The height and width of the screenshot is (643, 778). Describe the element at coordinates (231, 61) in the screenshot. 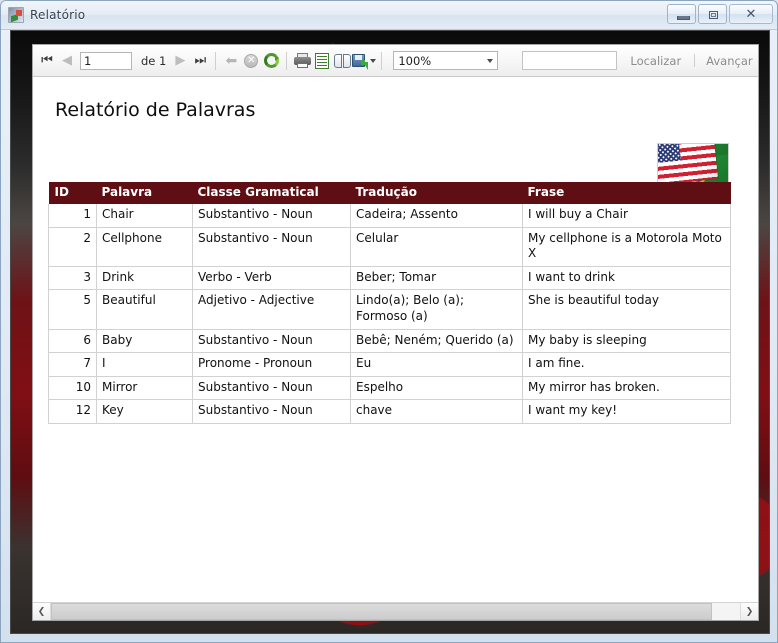

I see `back-button: ⬅` at that location.